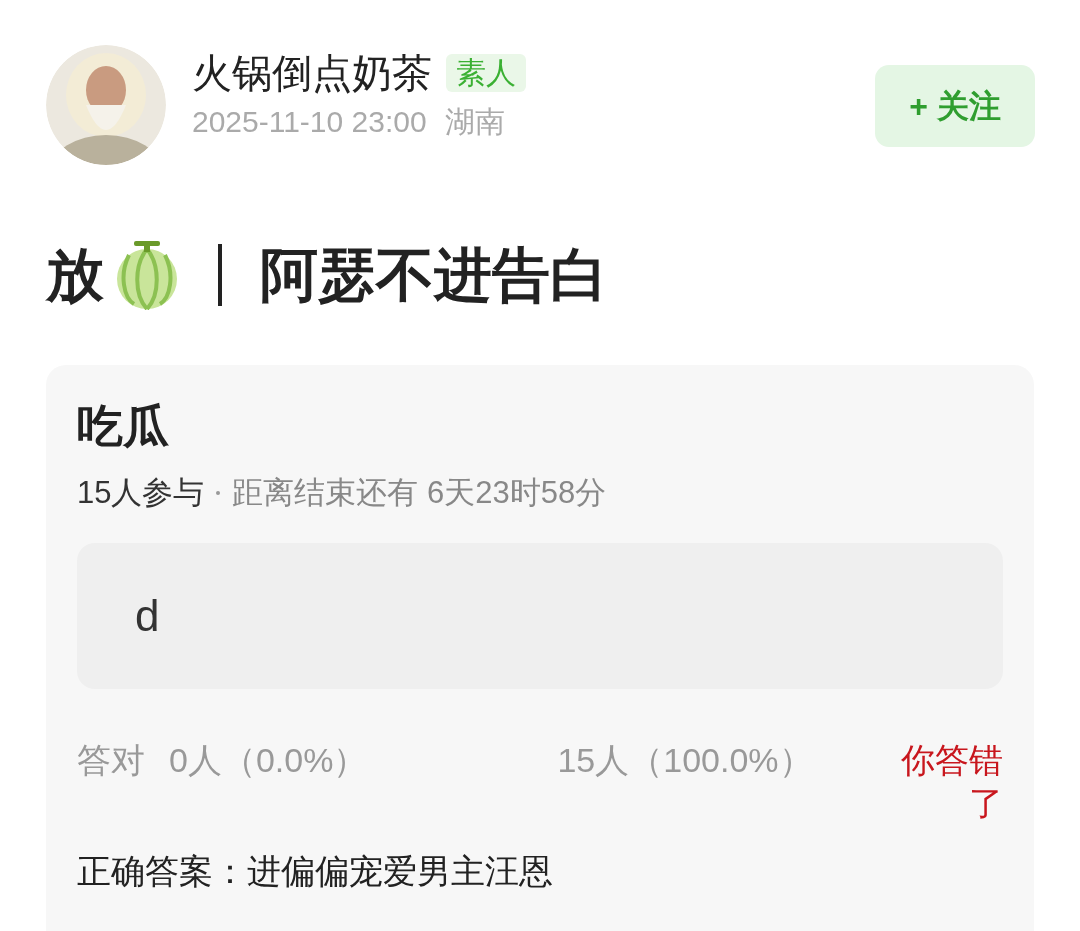 This screenshot has height=931, width=1080. What do you see at coordinates (540, 616) in the screenshot?
I see `answer-option: d` at bounding box center [540, 616].